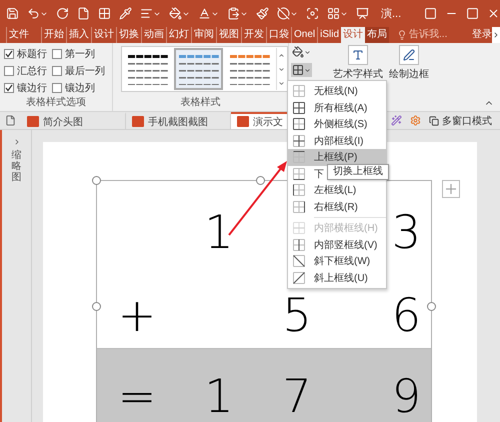 This screenshot has height=422, width=500. I want to click on checkbox: 镶边行, so click(28, 87).